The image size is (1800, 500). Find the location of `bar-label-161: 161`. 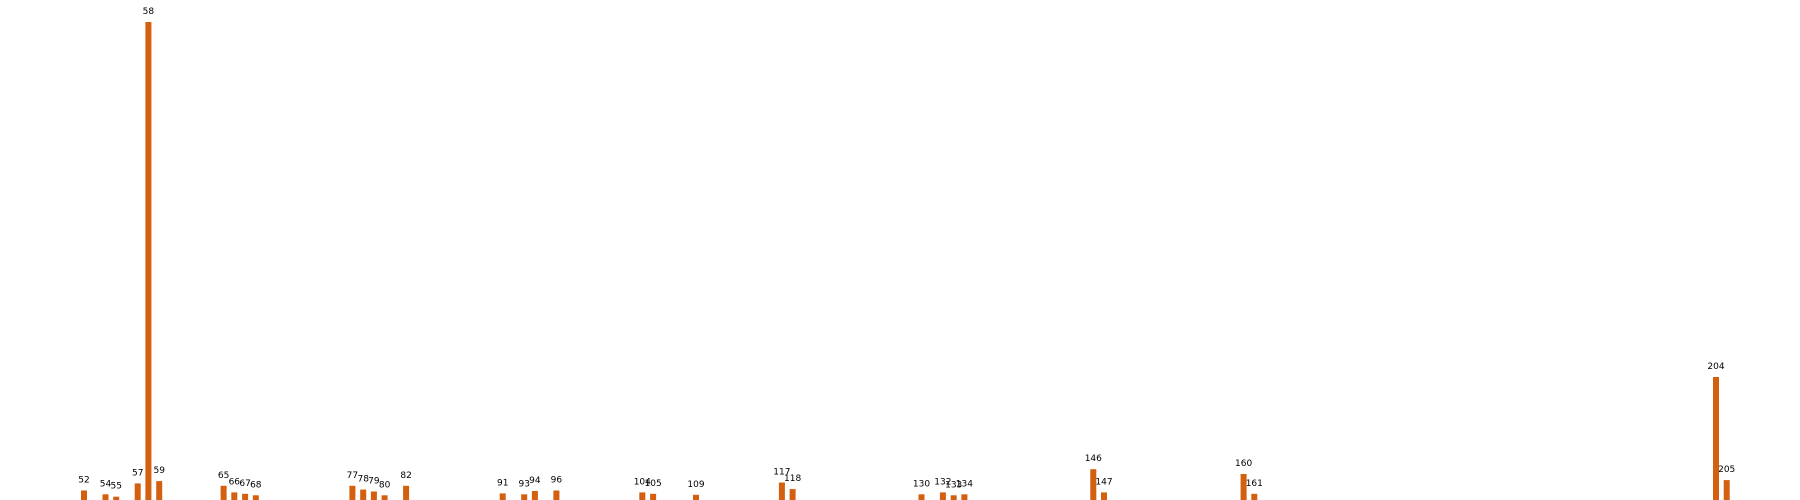

bar-label-161: 161 is located at coordinates (1254, 484).